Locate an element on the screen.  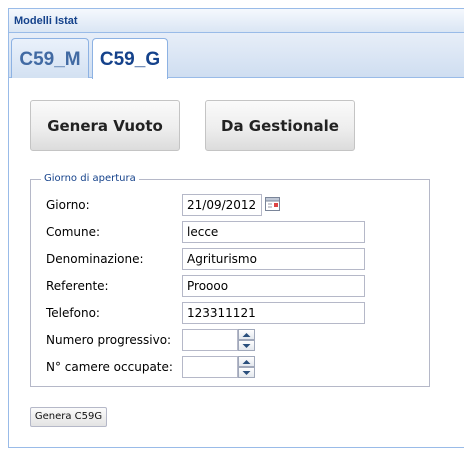
referente-label: Referente: is located at coordinates (77, 286).